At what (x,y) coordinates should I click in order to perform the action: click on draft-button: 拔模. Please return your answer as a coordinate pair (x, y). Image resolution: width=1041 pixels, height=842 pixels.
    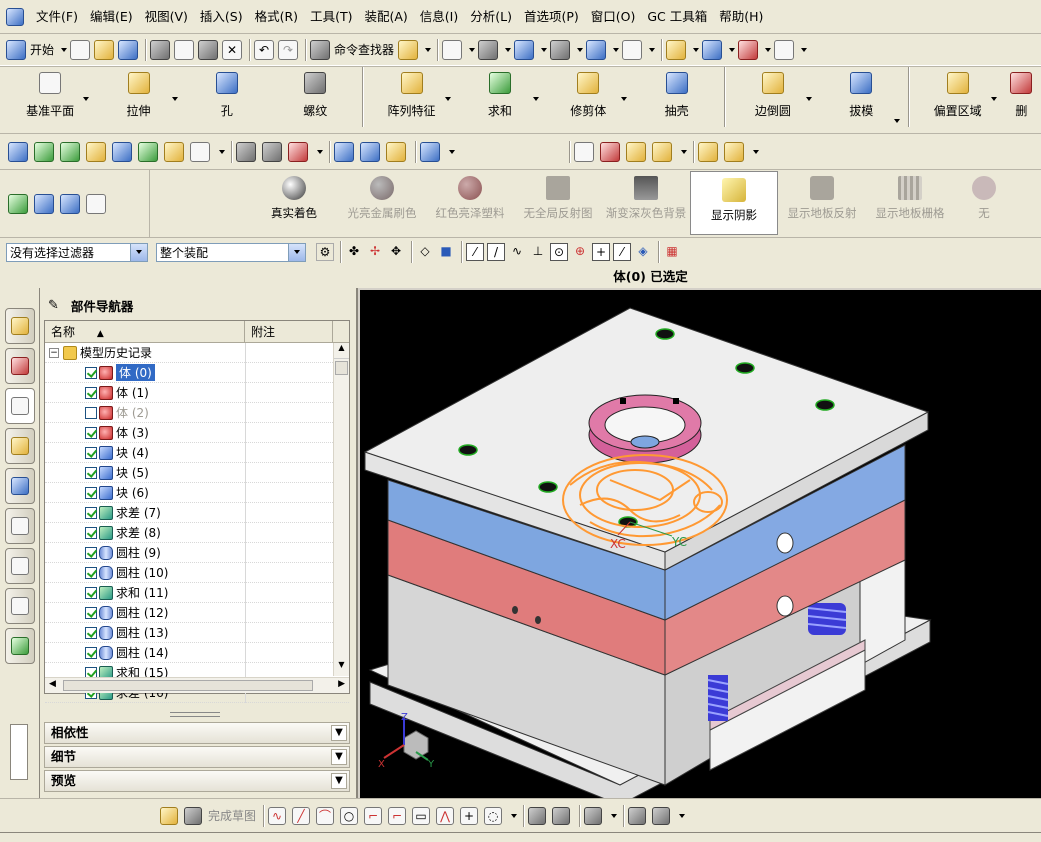
    Looking at the image, I should click on (861, 95).